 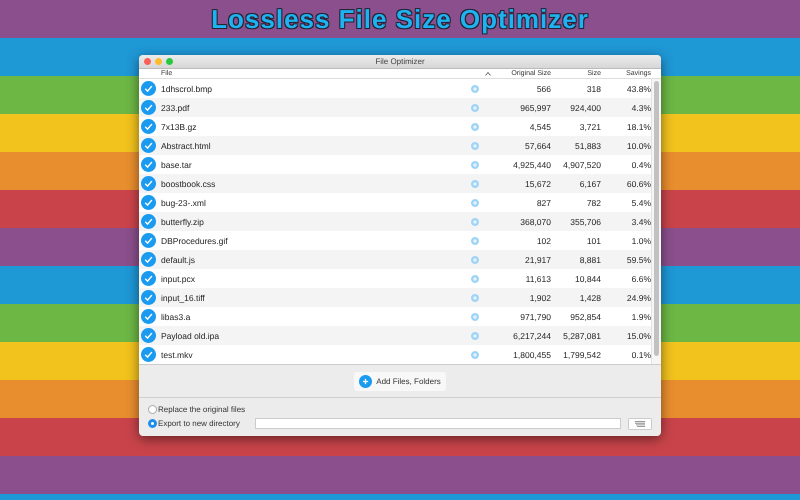 I want to click on size-cell: 782, so click(x=593, y=203).